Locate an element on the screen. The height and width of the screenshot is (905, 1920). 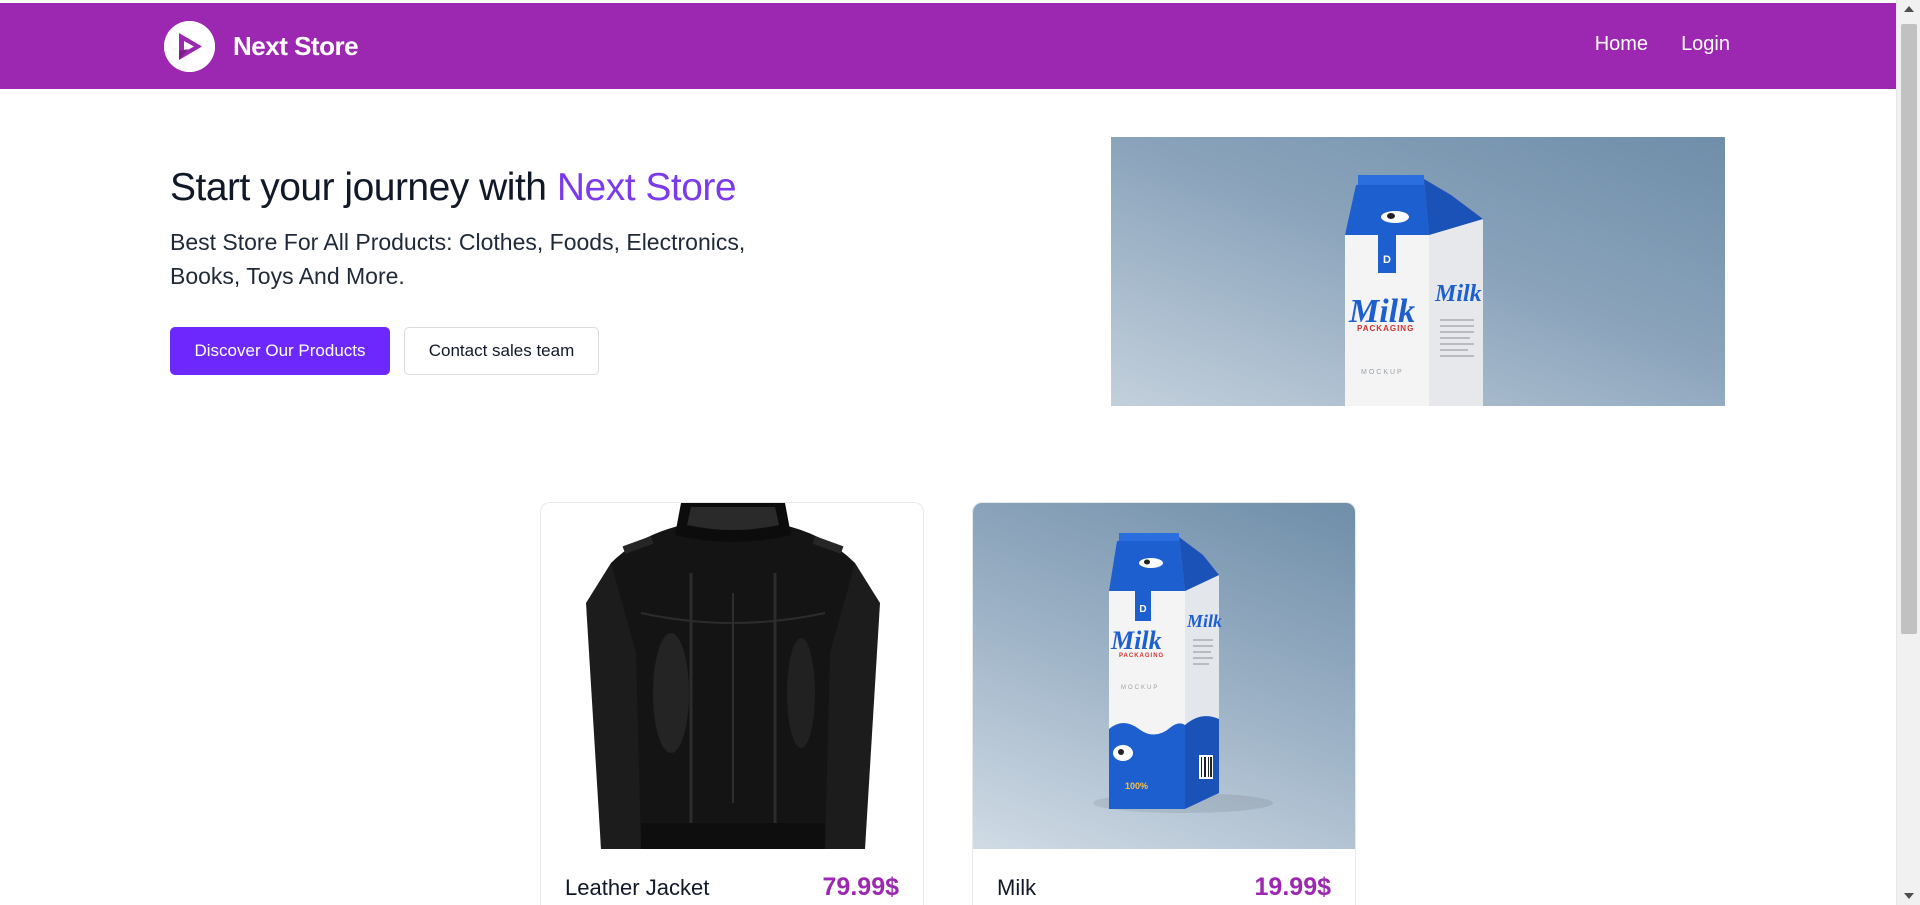
page-scrollbar is located at coordinates (1908, 452).